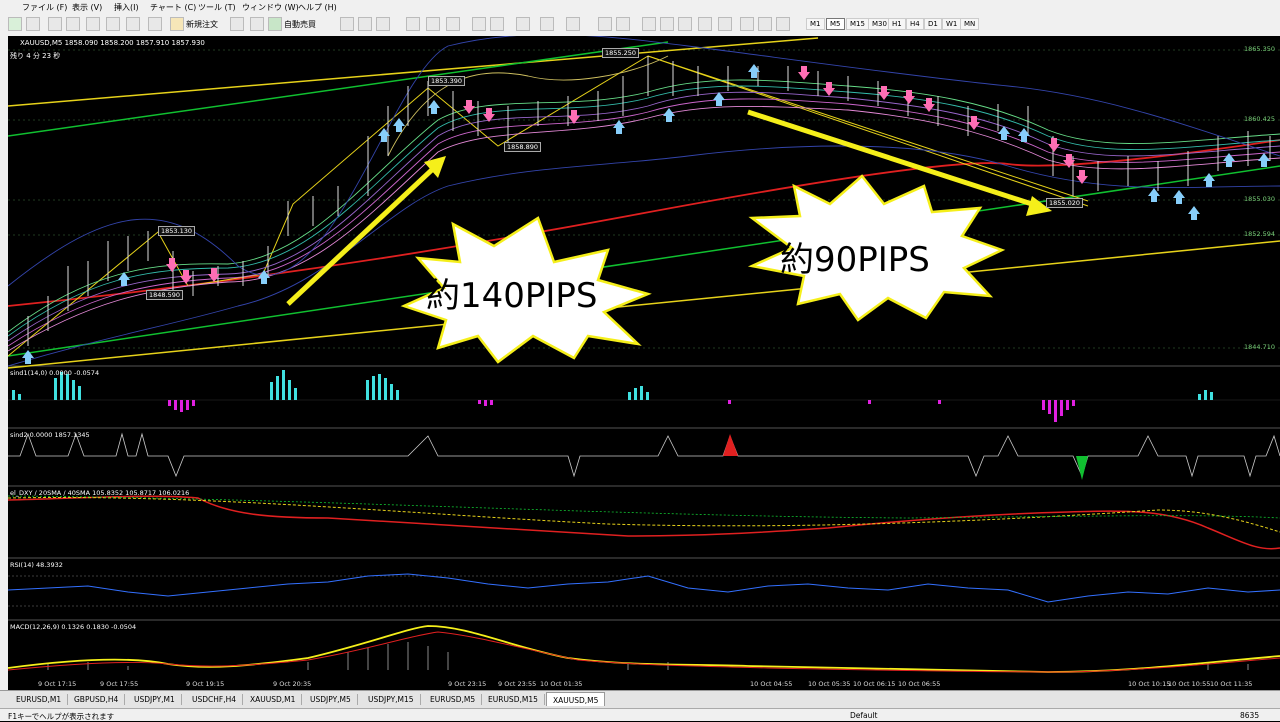  Describe the element at coordinates (292, 684) in the screenshot. I see `time-label: 9 Oct 20:35` at that location.